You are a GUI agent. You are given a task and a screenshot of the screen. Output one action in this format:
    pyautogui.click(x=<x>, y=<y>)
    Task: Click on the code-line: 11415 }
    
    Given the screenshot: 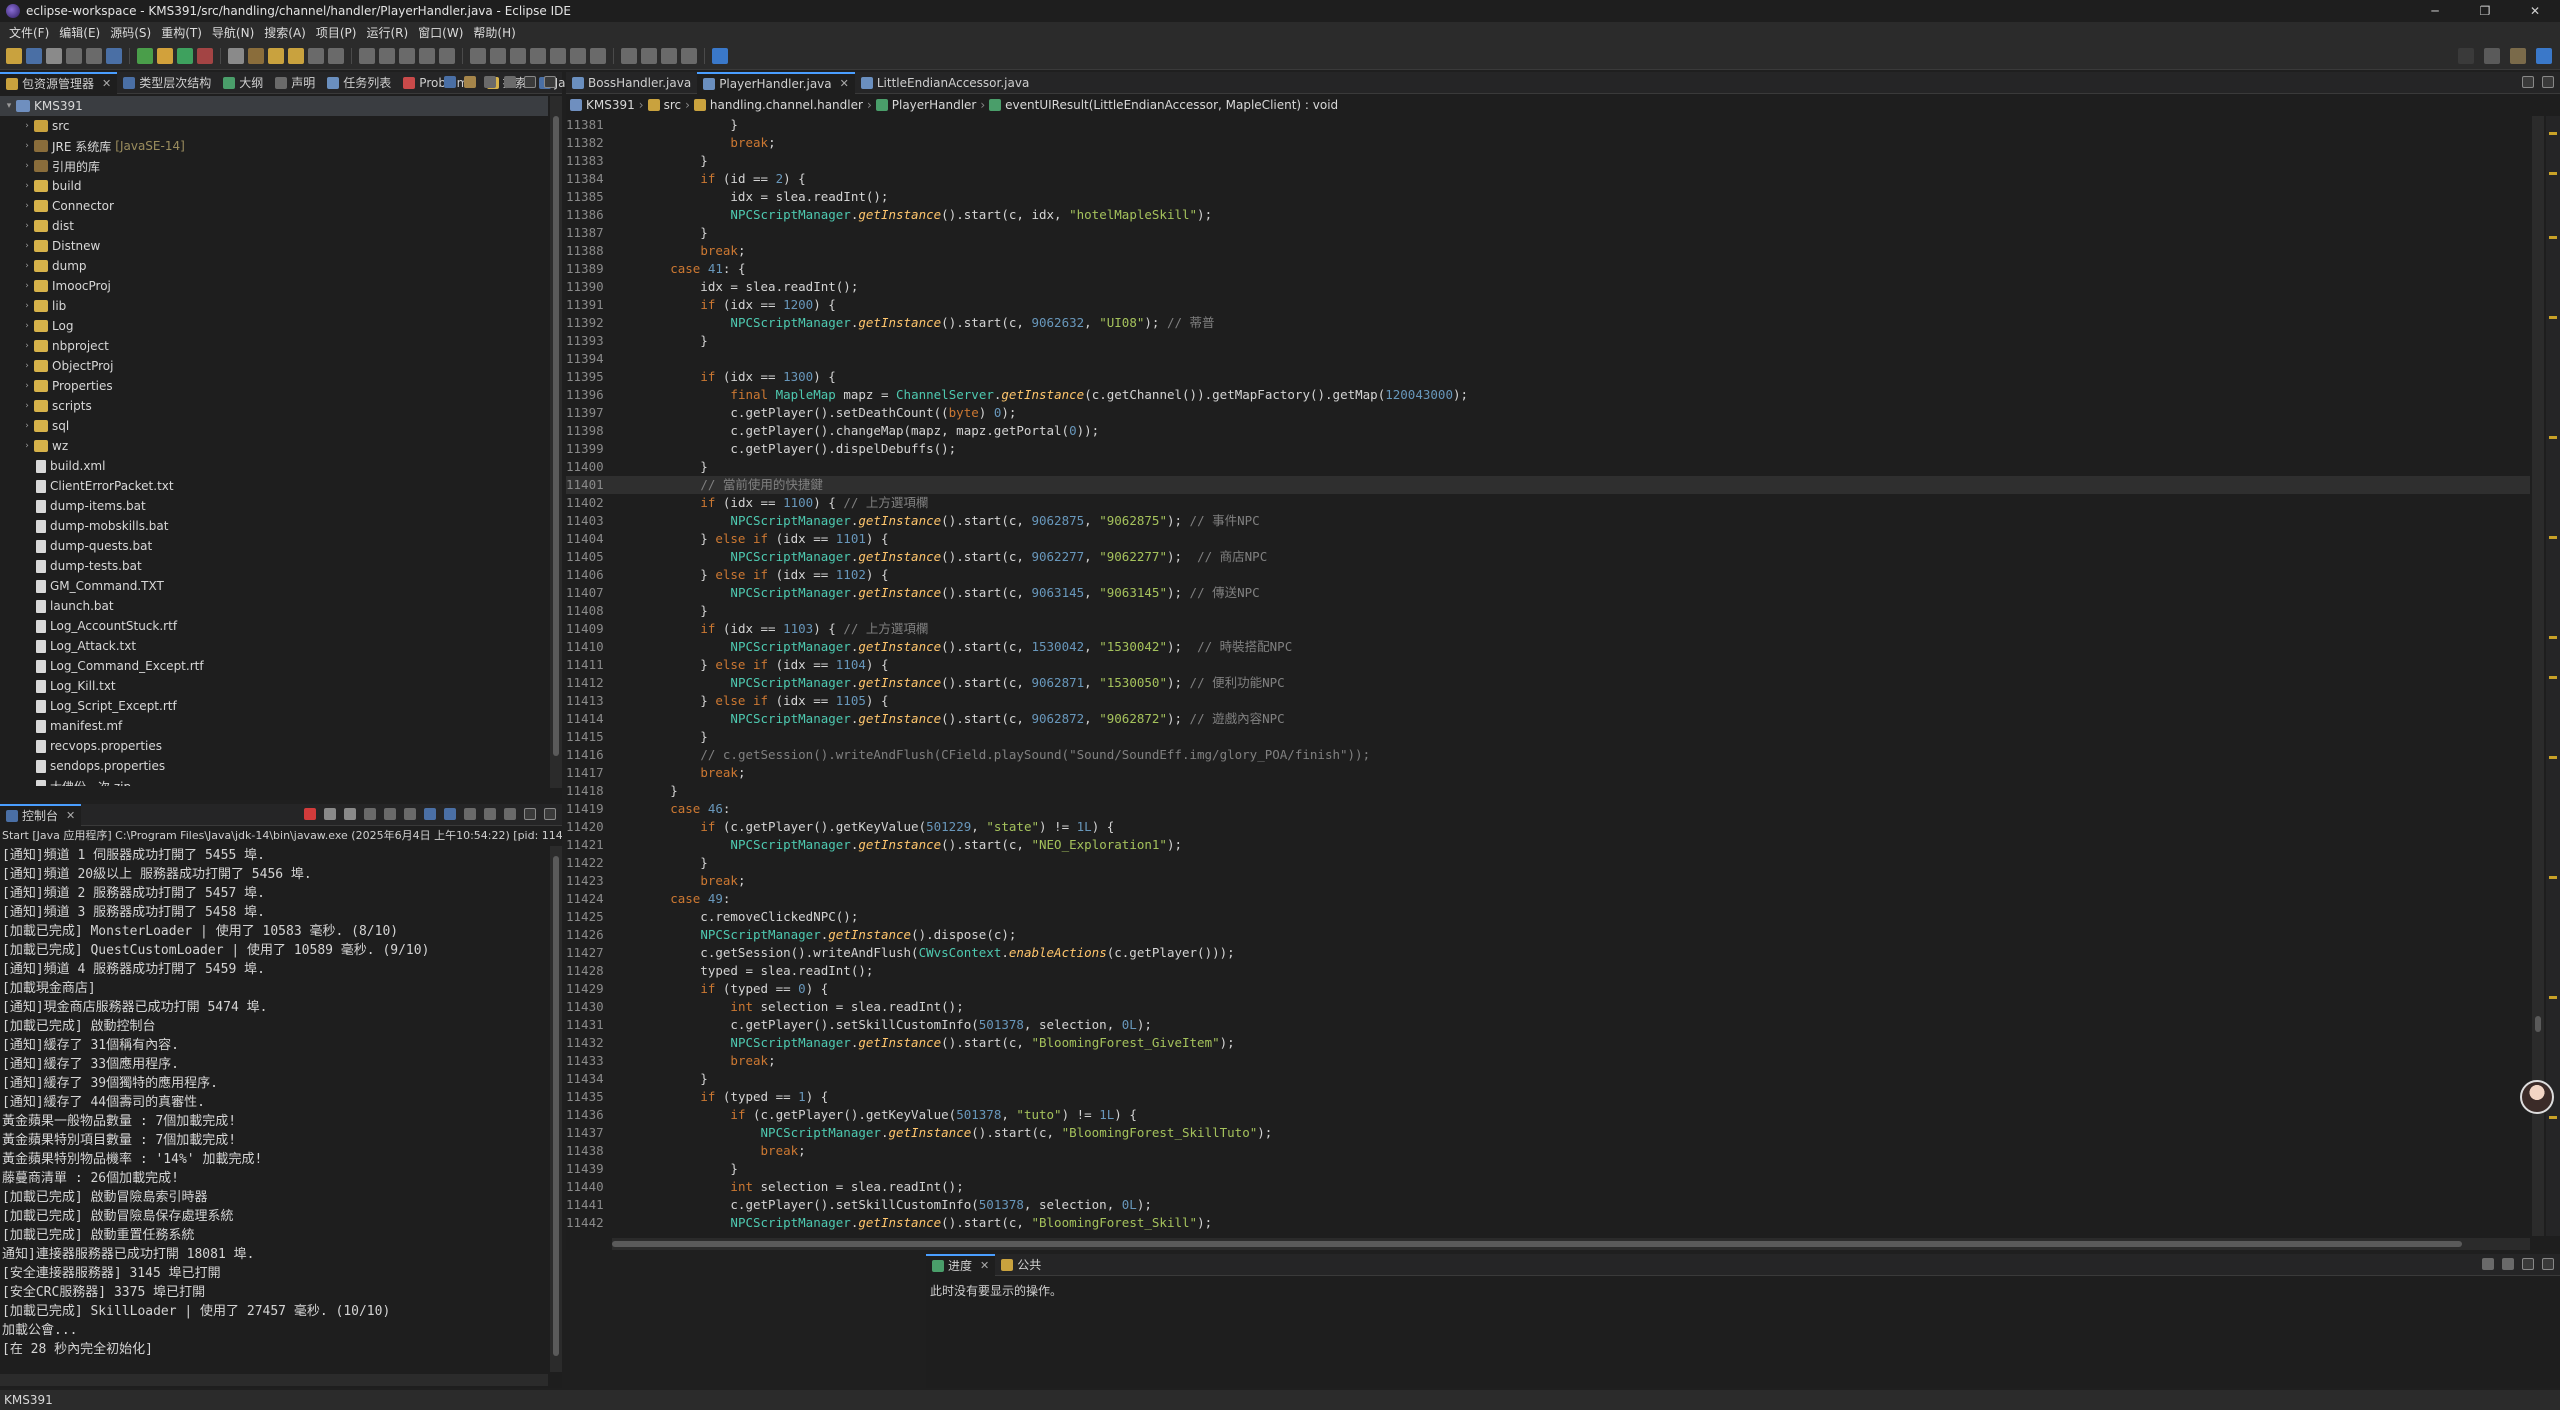 What is the action you would take?
    pyautogui.click(x=1548, y=737)
    